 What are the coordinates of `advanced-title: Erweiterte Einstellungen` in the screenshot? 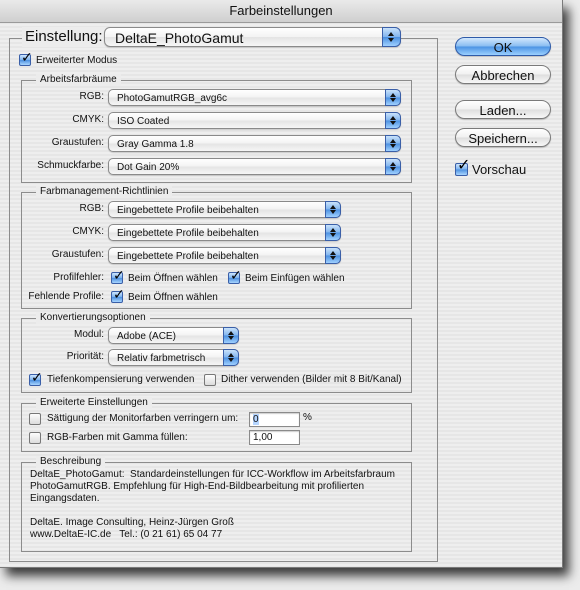 It's located at (94, 403).